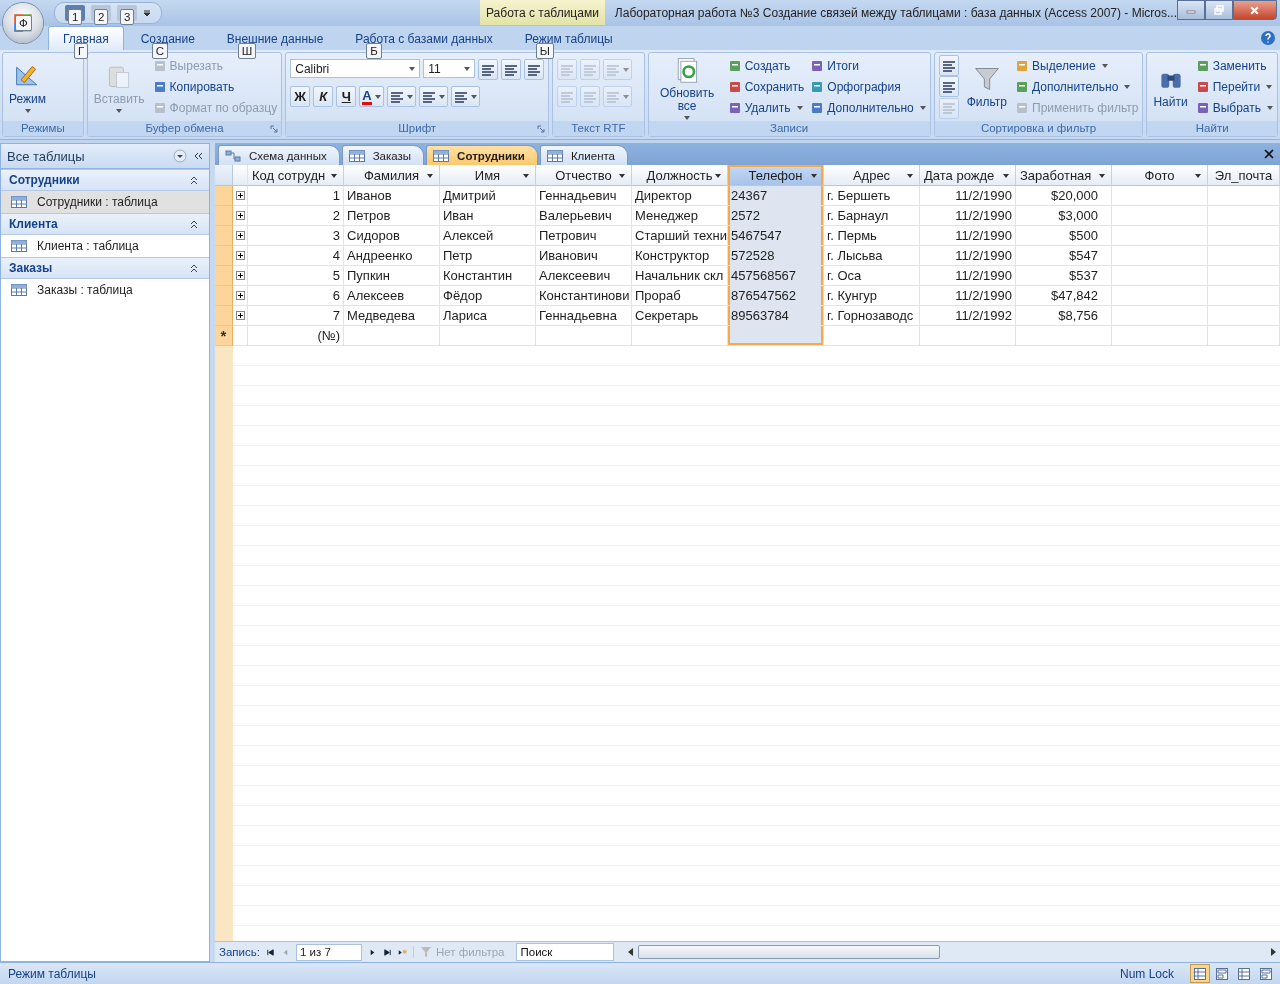 This screenshot has width=1280, height=984. What do you see at coordinates (105, 290) in the screenshot?
I see `navigation-item: Заказы : таблица` at bounding box center [105, 290].